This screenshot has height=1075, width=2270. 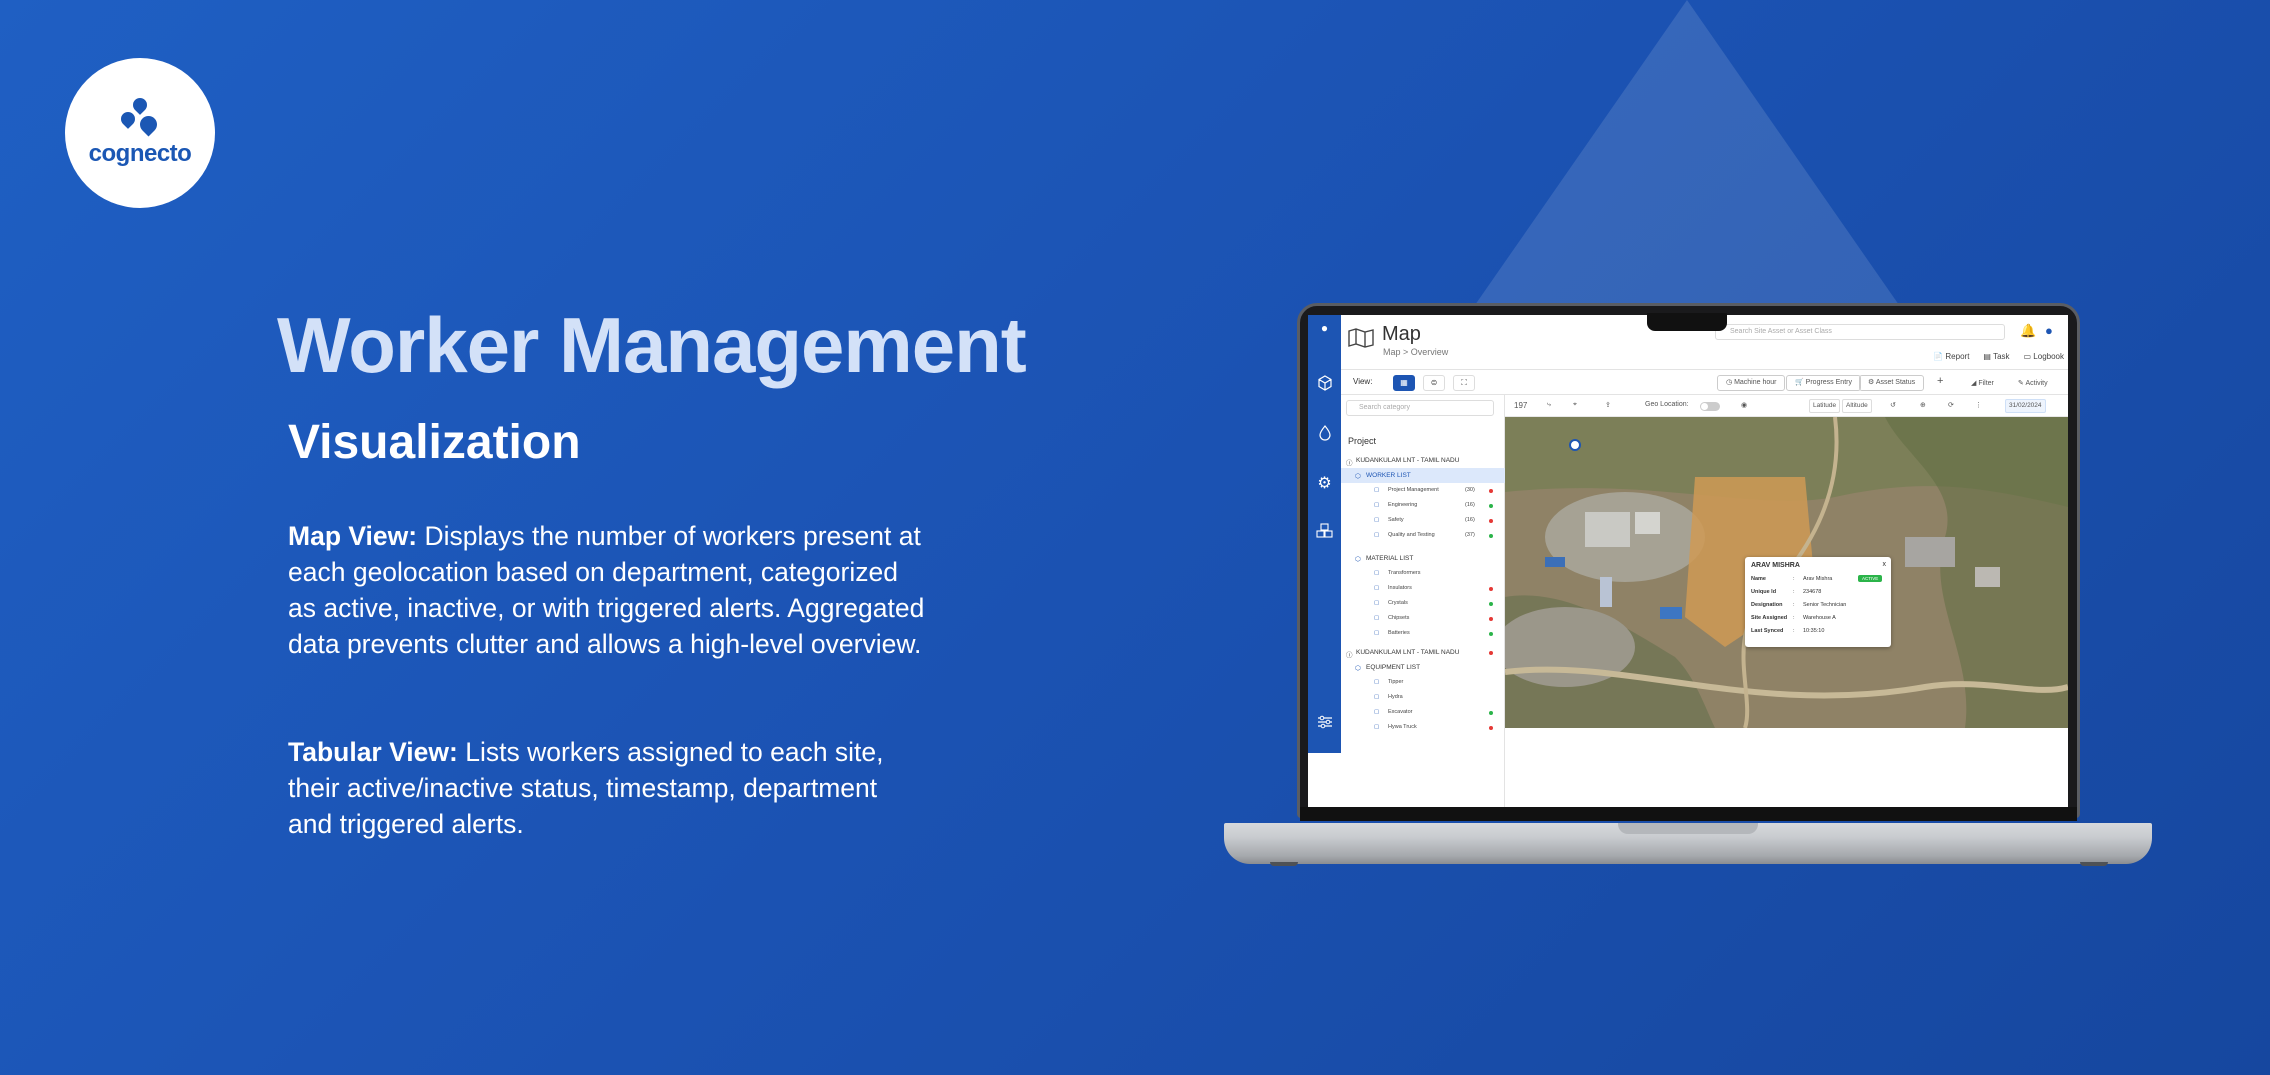 What do you see at coordinates (2028, 331) in the screenshot?
I see `bell-icon: 🔔` at bounding box center [2028, 331].